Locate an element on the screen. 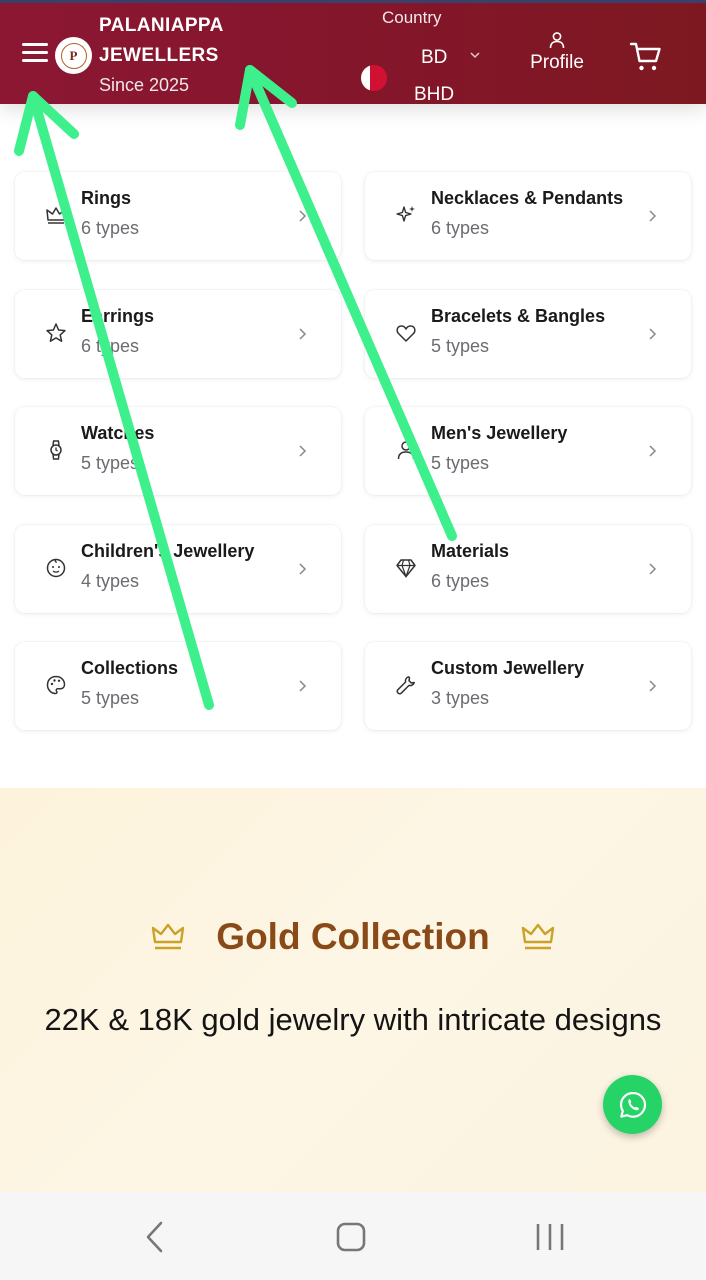 This screenshot has width=706, height=1280. flag-icon is located at coordinates (374, 78).